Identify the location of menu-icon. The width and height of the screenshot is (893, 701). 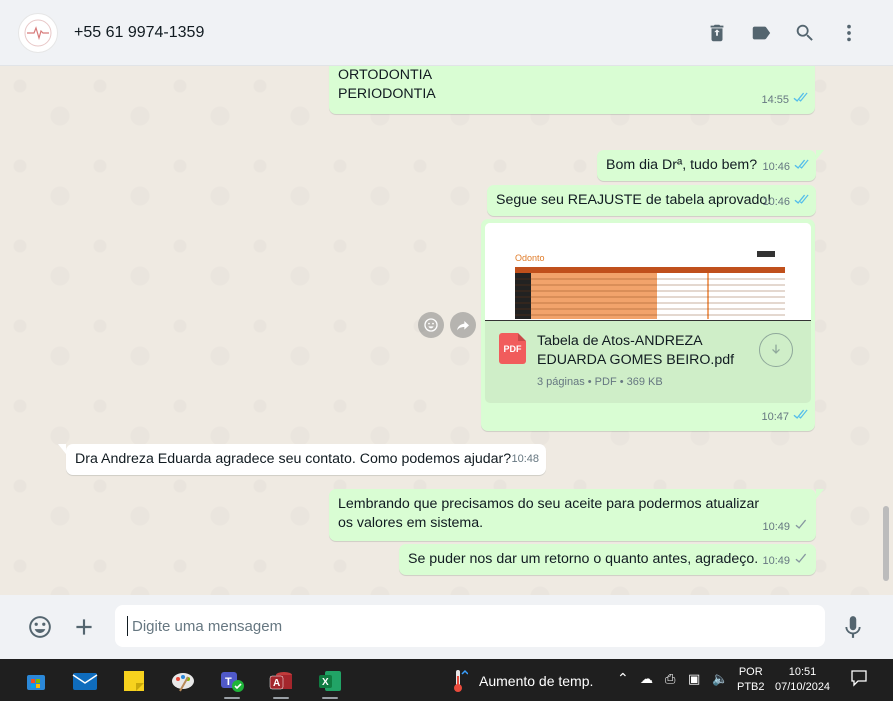
(849, 33).